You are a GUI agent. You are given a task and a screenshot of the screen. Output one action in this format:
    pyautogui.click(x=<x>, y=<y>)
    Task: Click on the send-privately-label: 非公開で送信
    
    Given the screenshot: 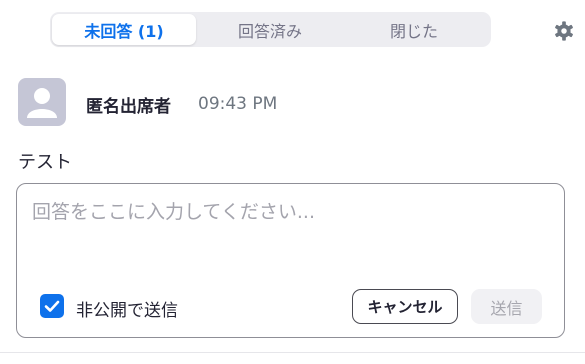 What is the action you would take?
    pyautogui.click(x=127, y=311)
    